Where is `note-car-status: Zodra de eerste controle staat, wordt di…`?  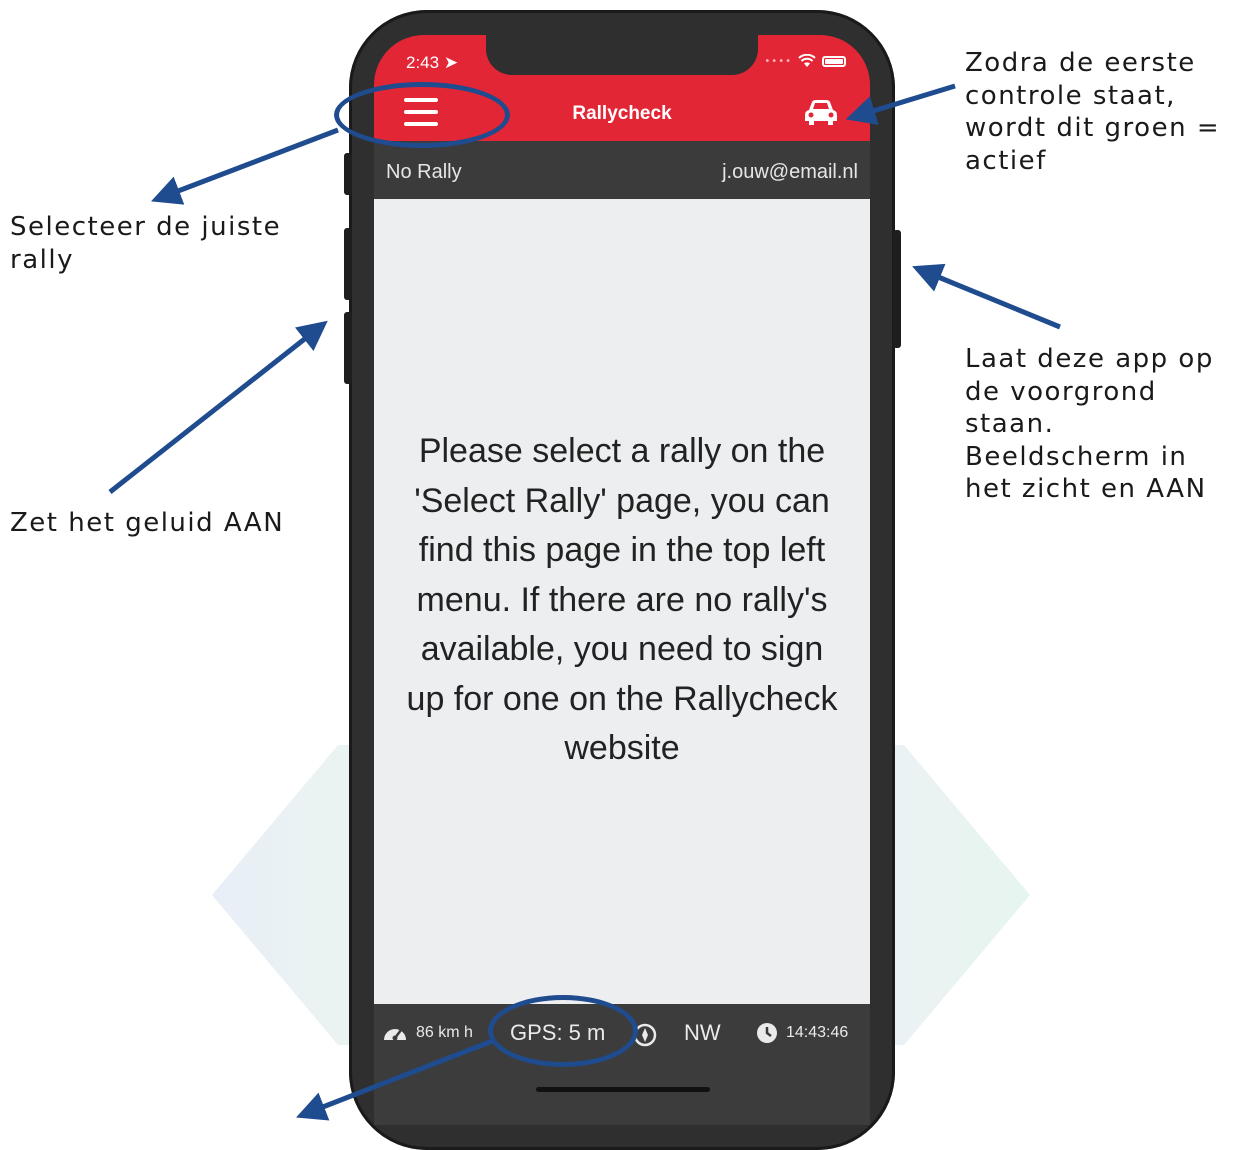
note-car-status: Zodra de eerste controle staat, wordt di… is located at coordinates (1093, 112).